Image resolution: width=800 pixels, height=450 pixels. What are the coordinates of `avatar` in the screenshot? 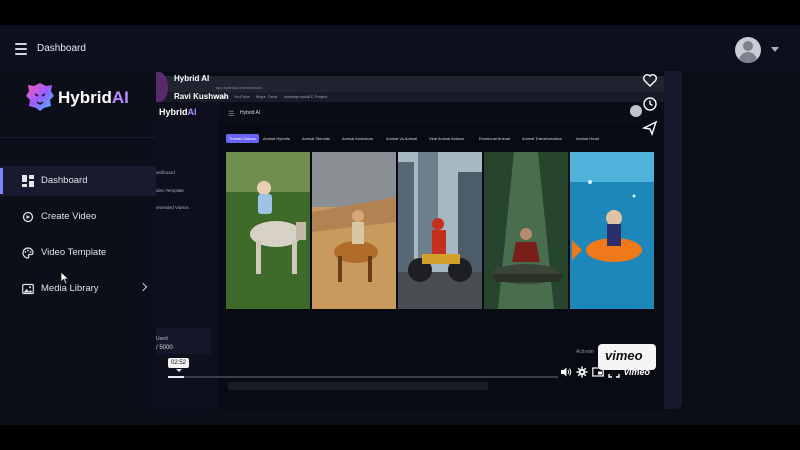 It's located at (748, 50).